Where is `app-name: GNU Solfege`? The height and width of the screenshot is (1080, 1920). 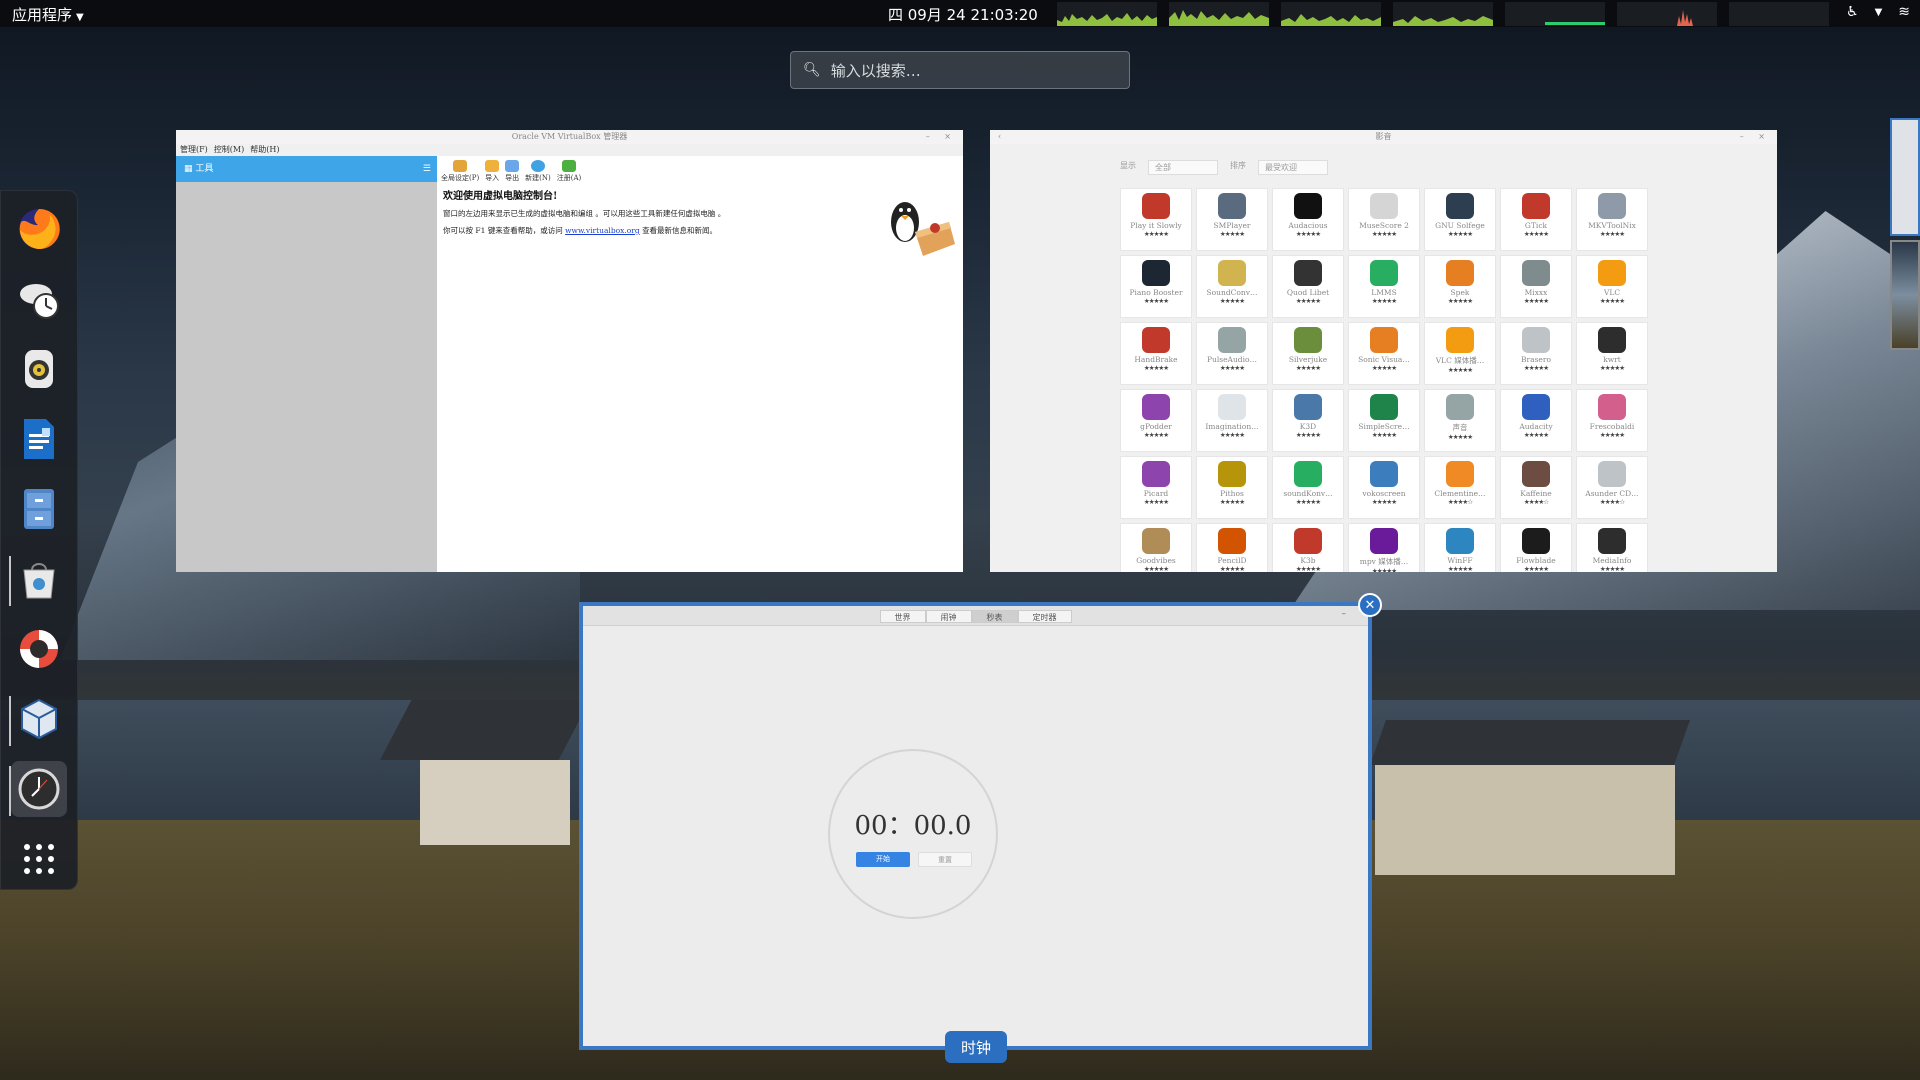
app-name: GNU Solfege is located at coordinates (1460, 225).